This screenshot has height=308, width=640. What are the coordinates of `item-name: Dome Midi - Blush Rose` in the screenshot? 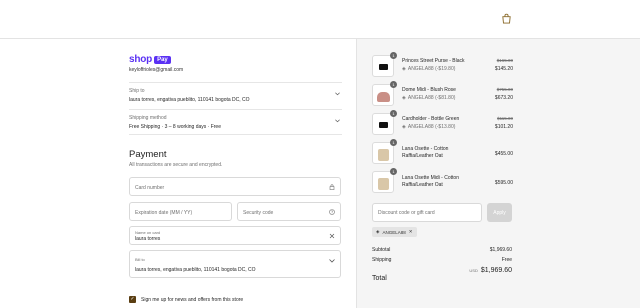 It's located at (429, 90).